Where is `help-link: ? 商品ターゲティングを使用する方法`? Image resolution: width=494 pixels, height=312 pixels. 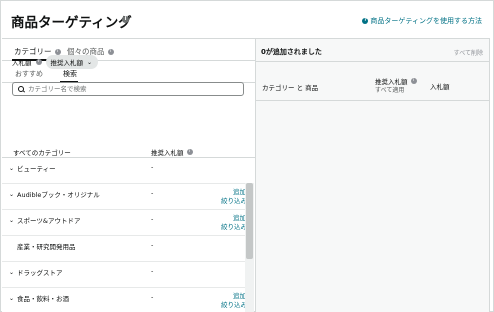 help-link: ? 商品ターゲティングを使用する方法 is located at coordinates (422, 21).